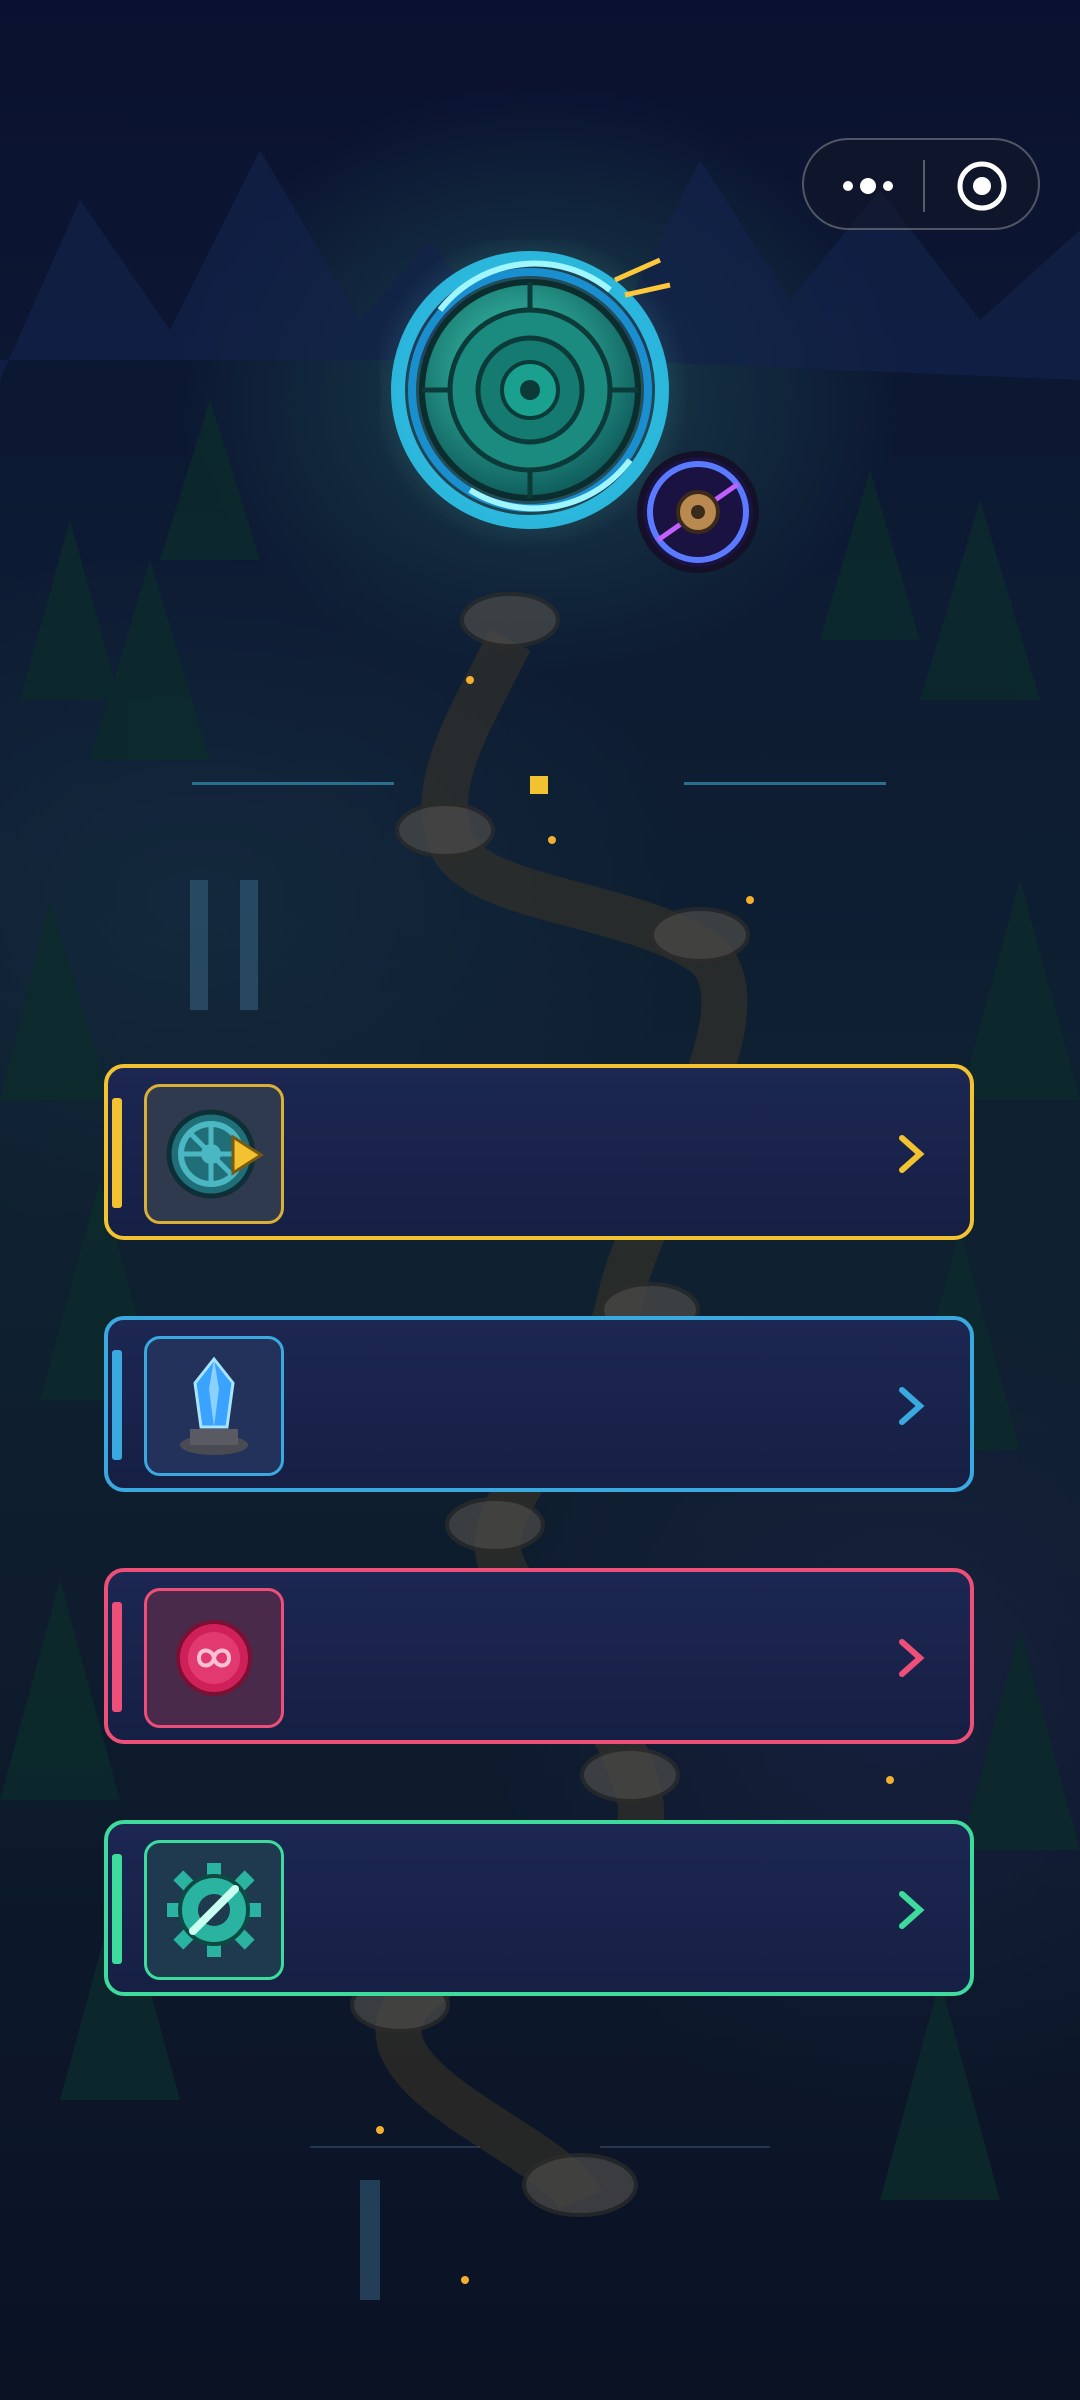 This screenshot has width=1080, height=2400. Describe the element at coordinates (575, 405) in the screenshot. I see `vault-portal-icon` at that location.